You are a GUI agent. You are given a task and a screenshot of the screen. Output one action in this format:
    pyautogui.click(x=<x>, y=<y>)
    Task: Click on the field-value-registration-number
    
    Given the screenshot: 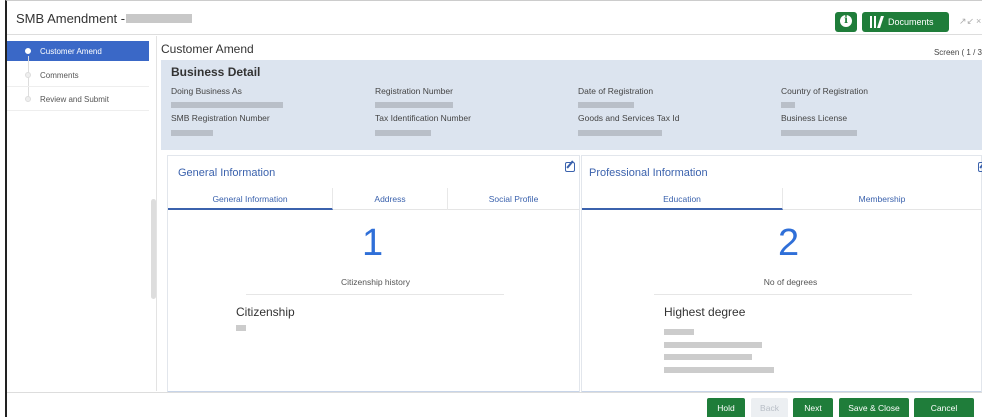 What is the action you would take?
    pyautogui.click(x=414, y=105)
    